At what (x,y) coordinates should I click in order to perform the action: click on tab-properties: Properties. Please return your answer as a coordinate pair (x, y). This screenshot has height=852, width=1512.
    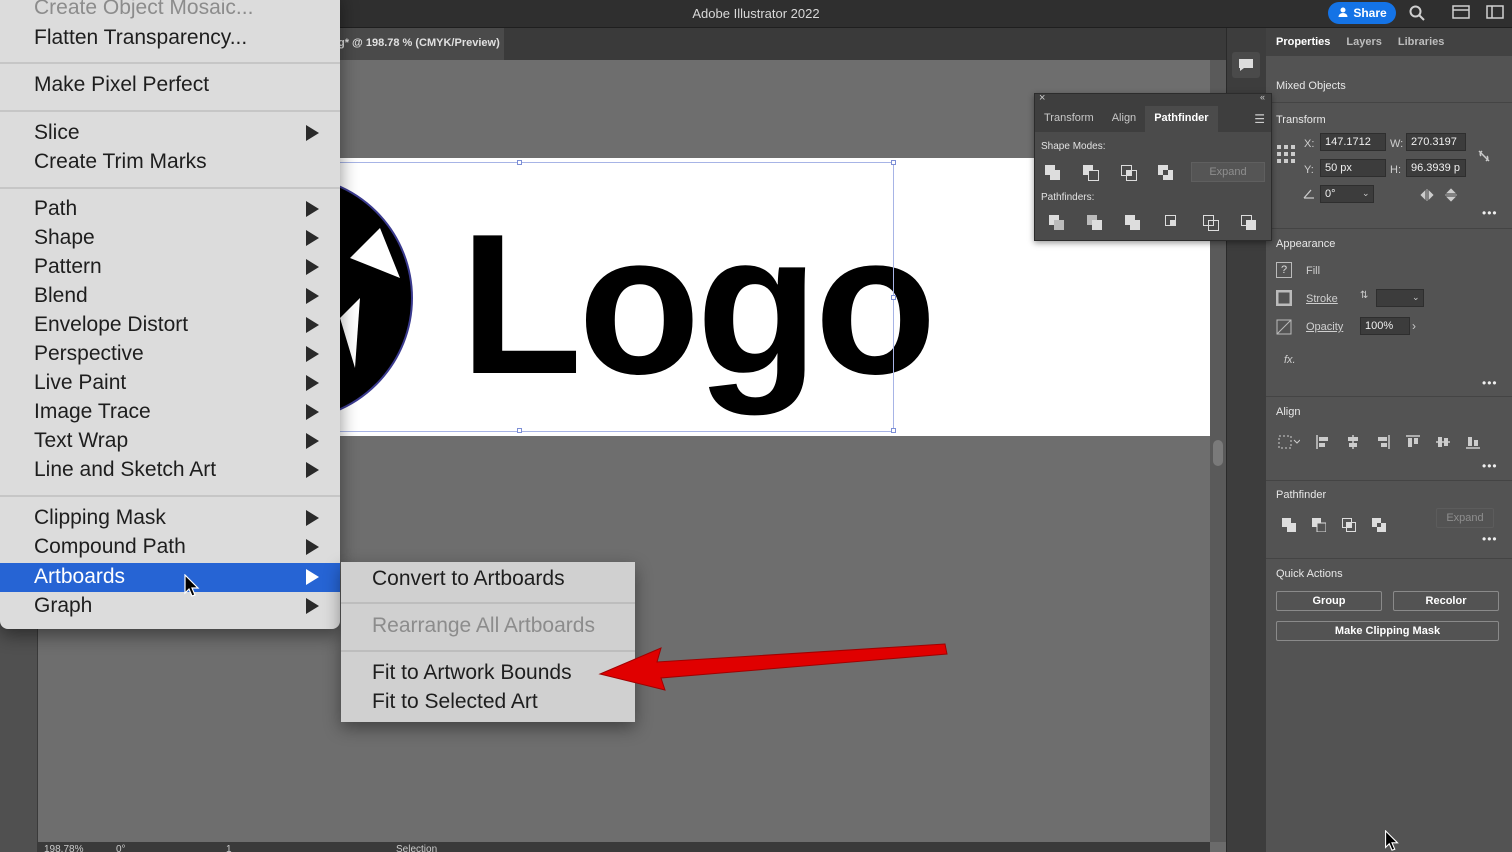
    Looking at the image, I should click on (1303, 42).